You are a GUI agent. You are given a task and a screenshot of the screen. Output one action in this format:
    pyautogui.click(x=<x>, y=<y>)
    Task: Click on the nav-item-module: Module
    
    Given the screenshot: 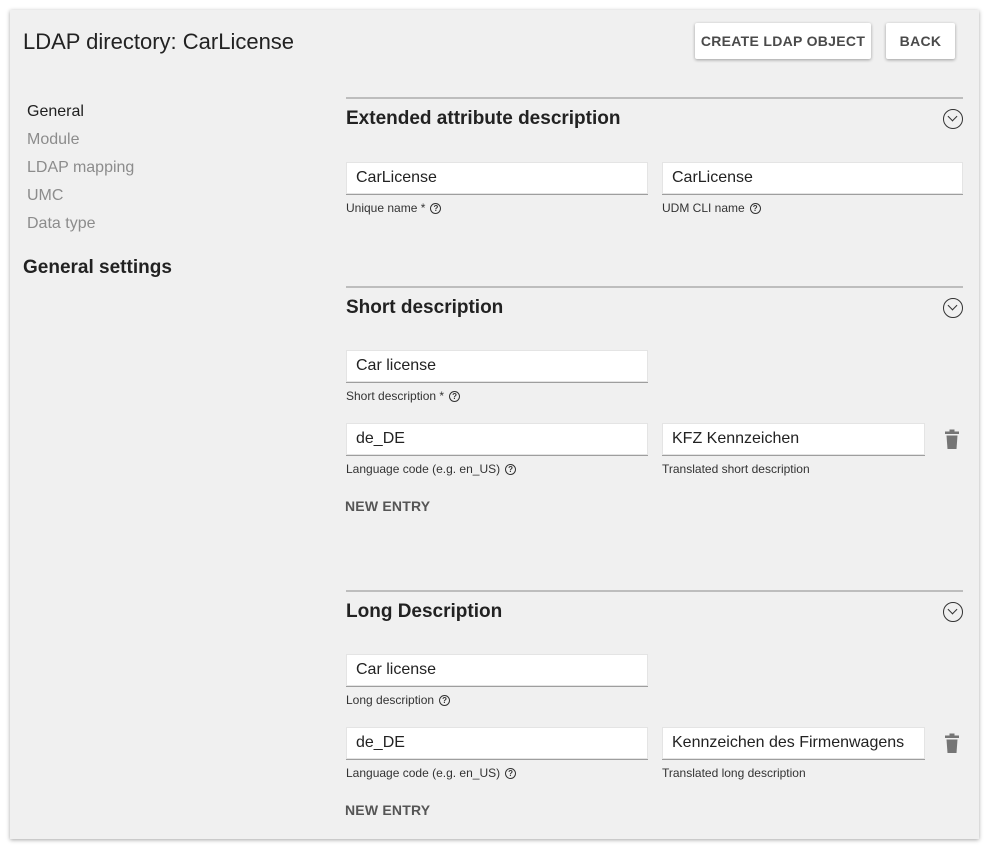 What is the action you would take?
    pyautogui.click(x=157, y=144)
    